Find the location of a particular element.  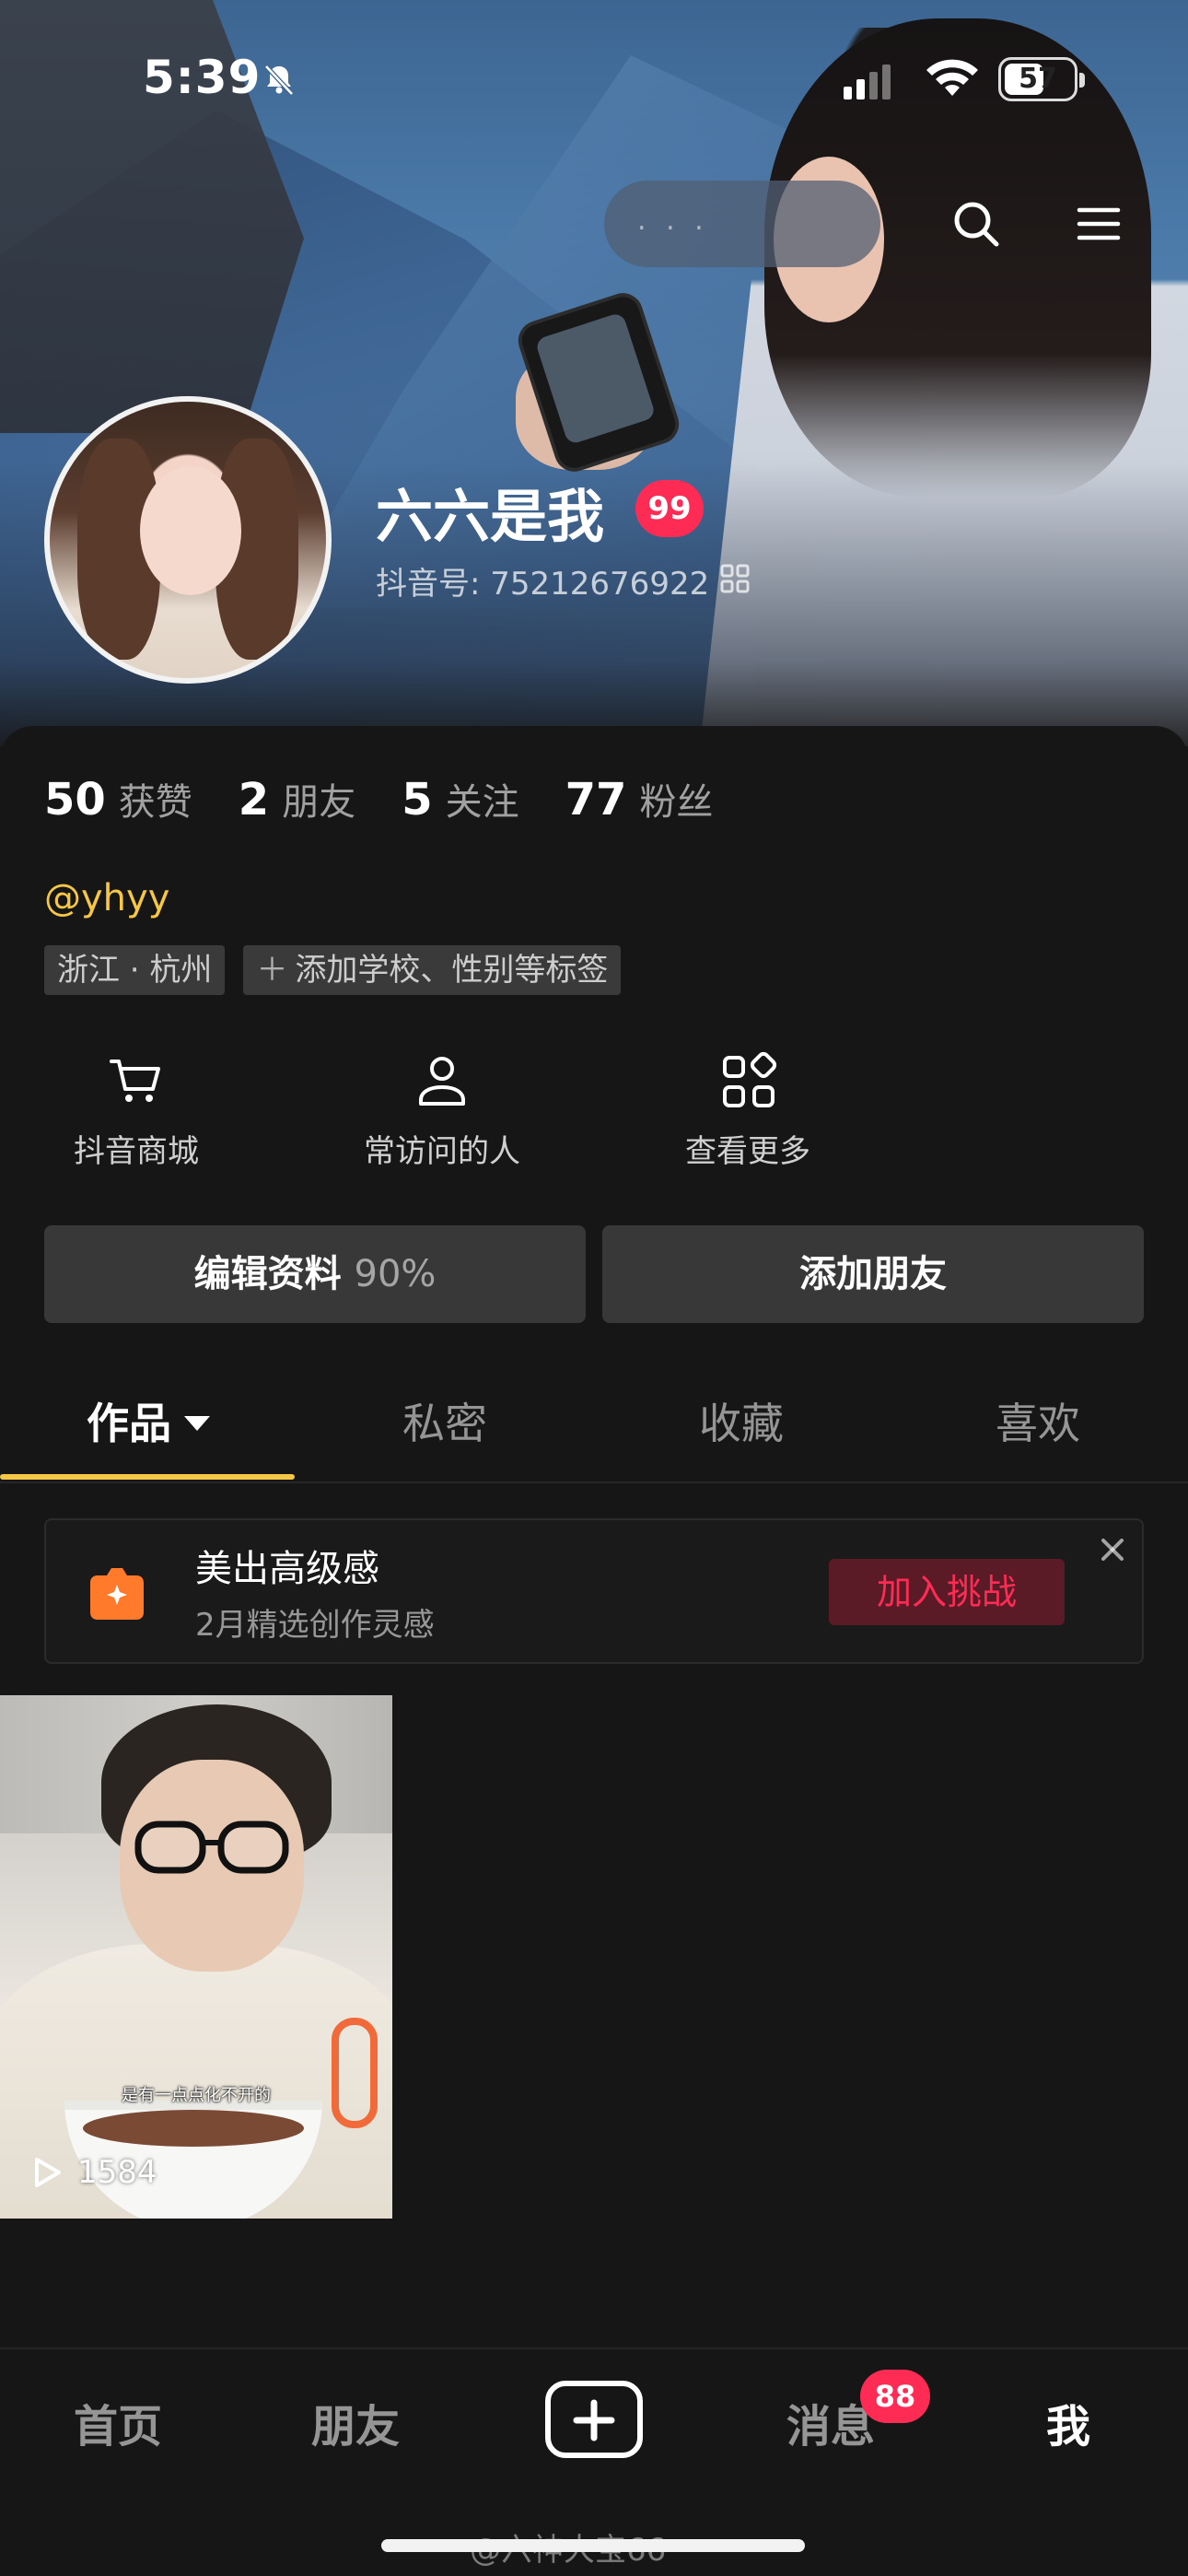

create-button is located at coordinates (594, 2419).